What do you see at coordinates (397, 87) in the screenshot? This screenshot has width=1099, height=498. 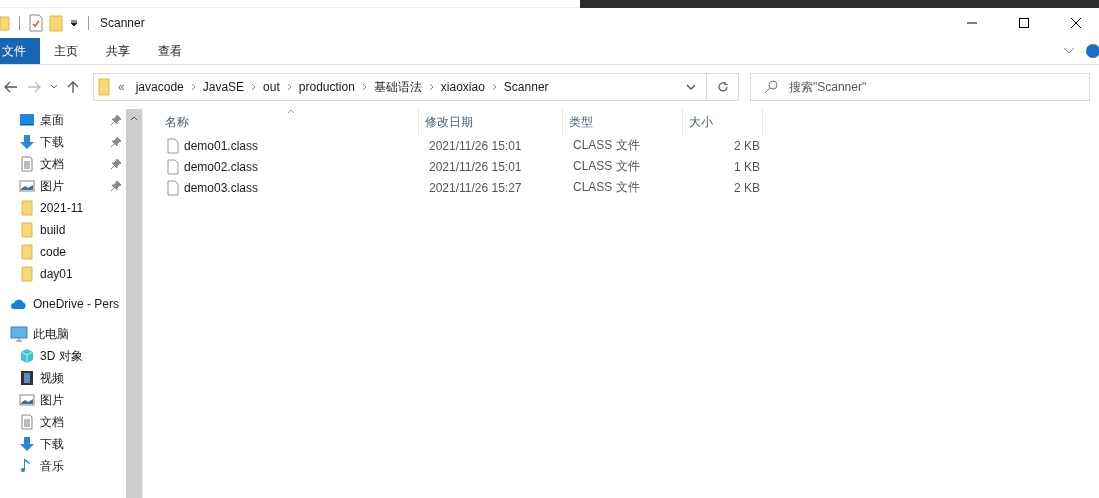 I see `breadcrumb: 基础语法` at bounding box center [397, 87].